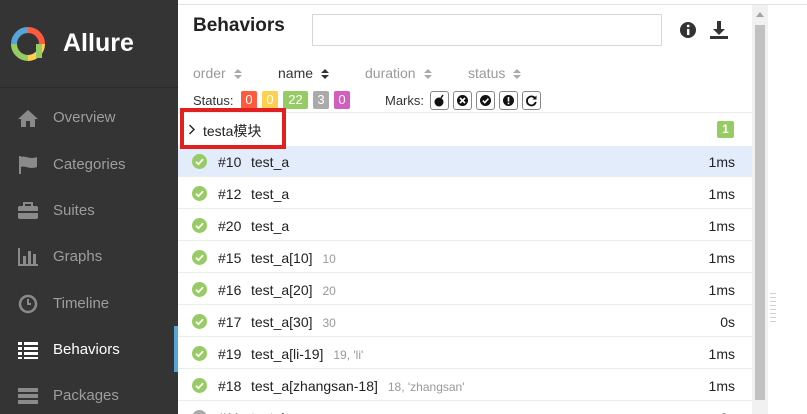 The image size is (807, 414). What do you see at coordinates (295, 100) in the screenshot?
I see `status-passed-badge: 22` at bounding box center [295, 100].